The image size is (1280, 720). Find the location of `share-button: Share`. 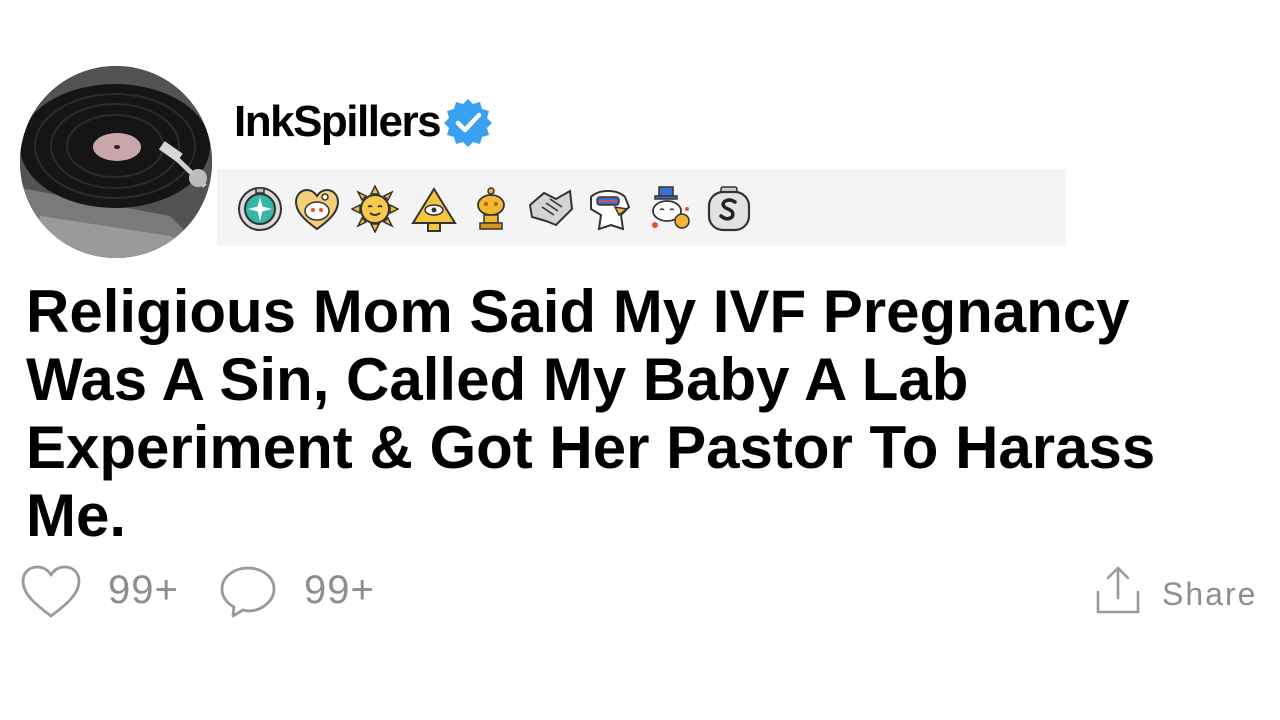

share-button: Share is located at coordinates (1184, 590).